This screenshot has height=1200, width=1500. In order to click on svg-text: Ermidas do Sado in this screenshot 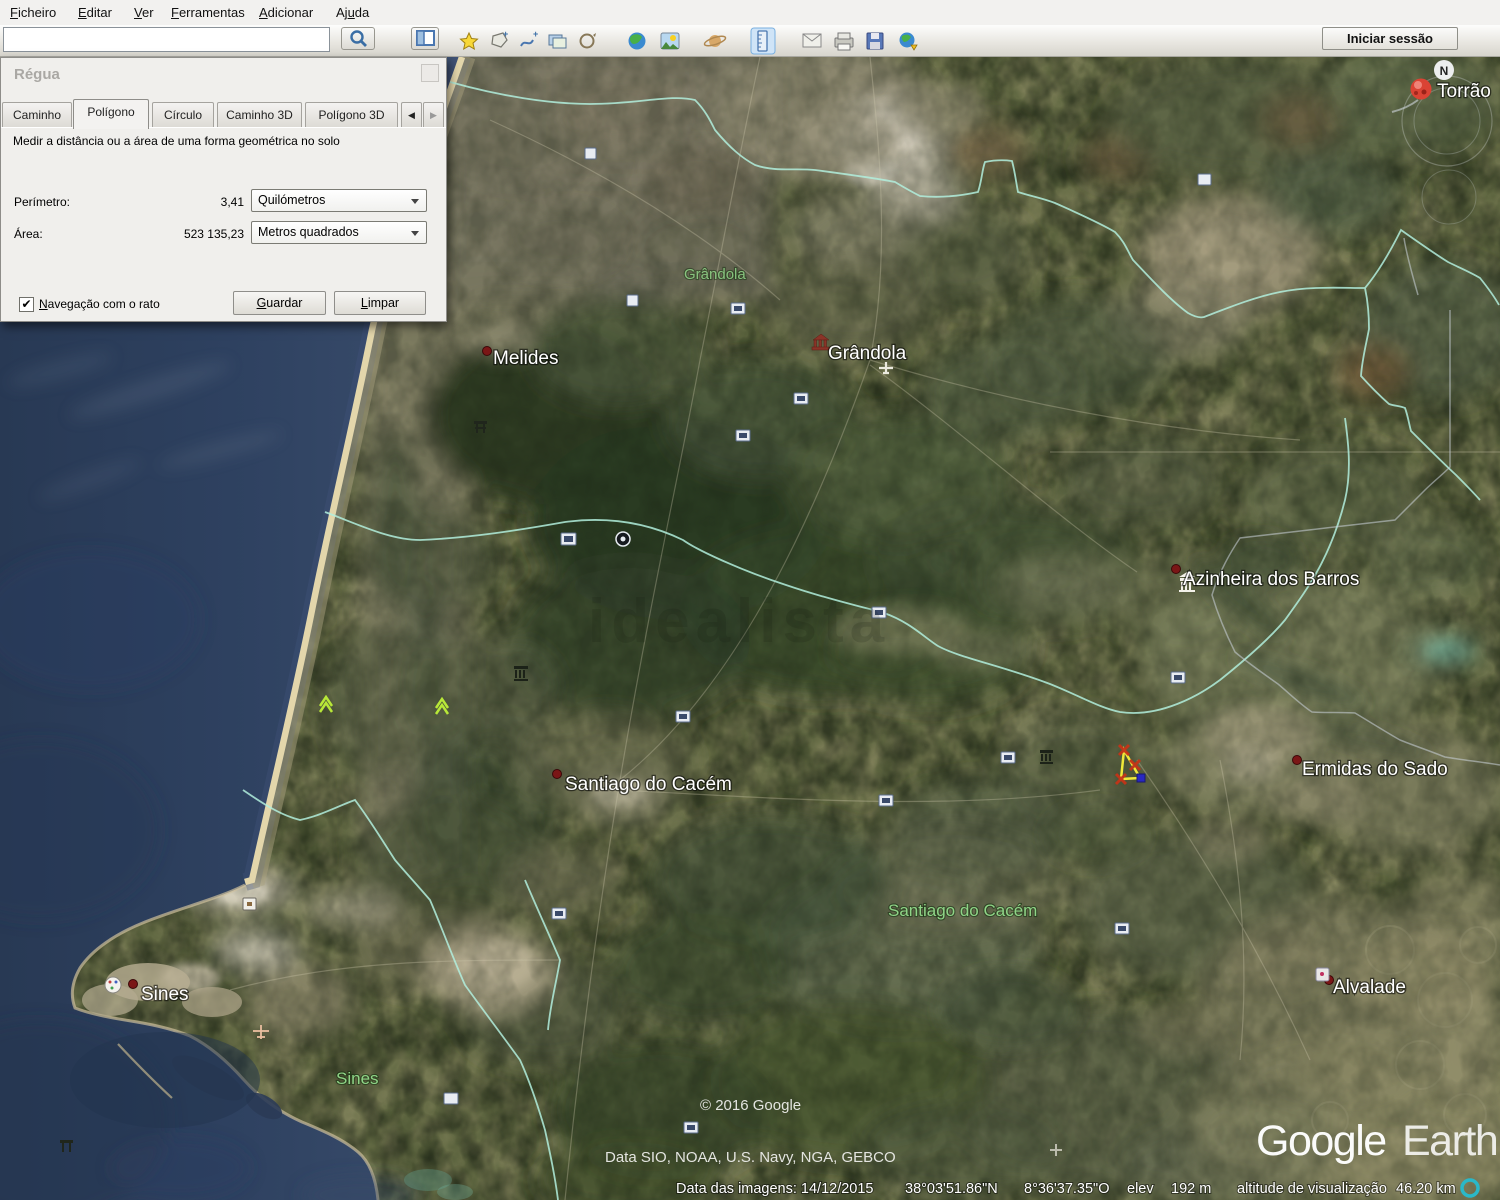, I will do `click(1375, 769)`.